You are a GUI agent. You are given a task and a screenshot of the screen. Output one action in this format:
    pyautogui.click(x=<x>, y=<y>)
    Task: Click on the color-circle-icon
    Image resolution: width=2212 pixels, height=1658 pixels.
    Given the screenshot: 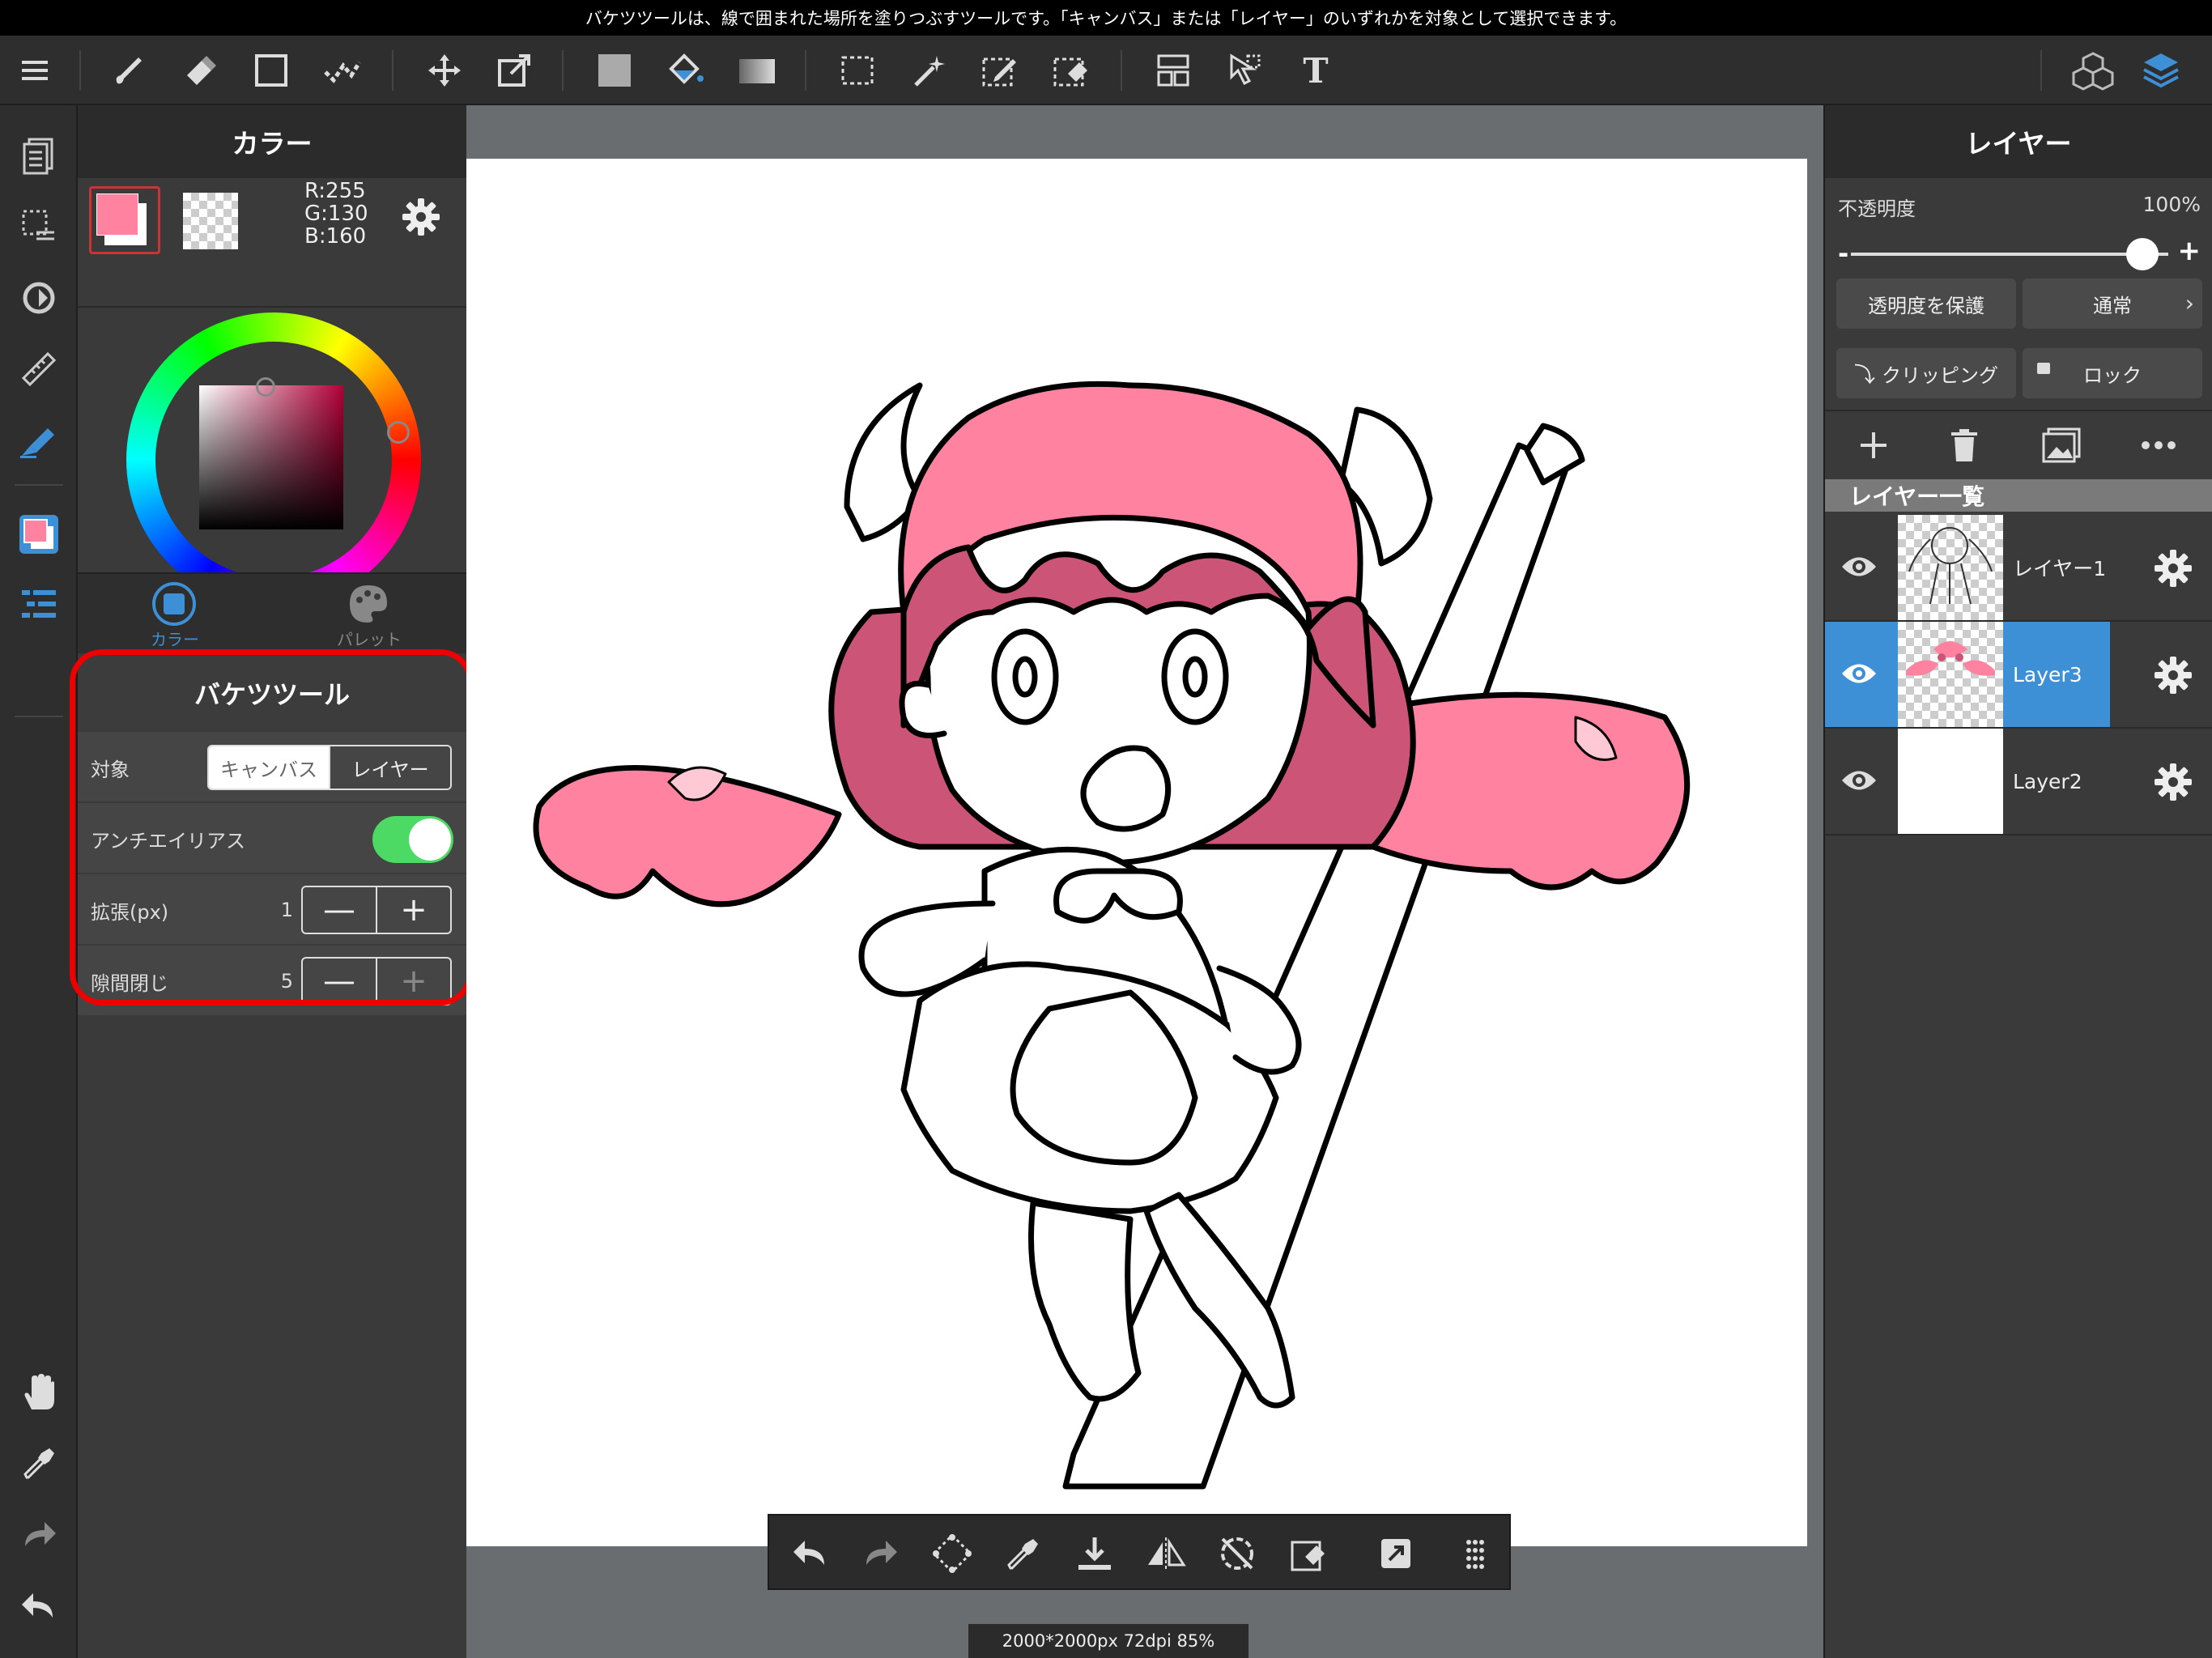 What is the action you would take?
    pyautogui.click(x=174, y=604)
    